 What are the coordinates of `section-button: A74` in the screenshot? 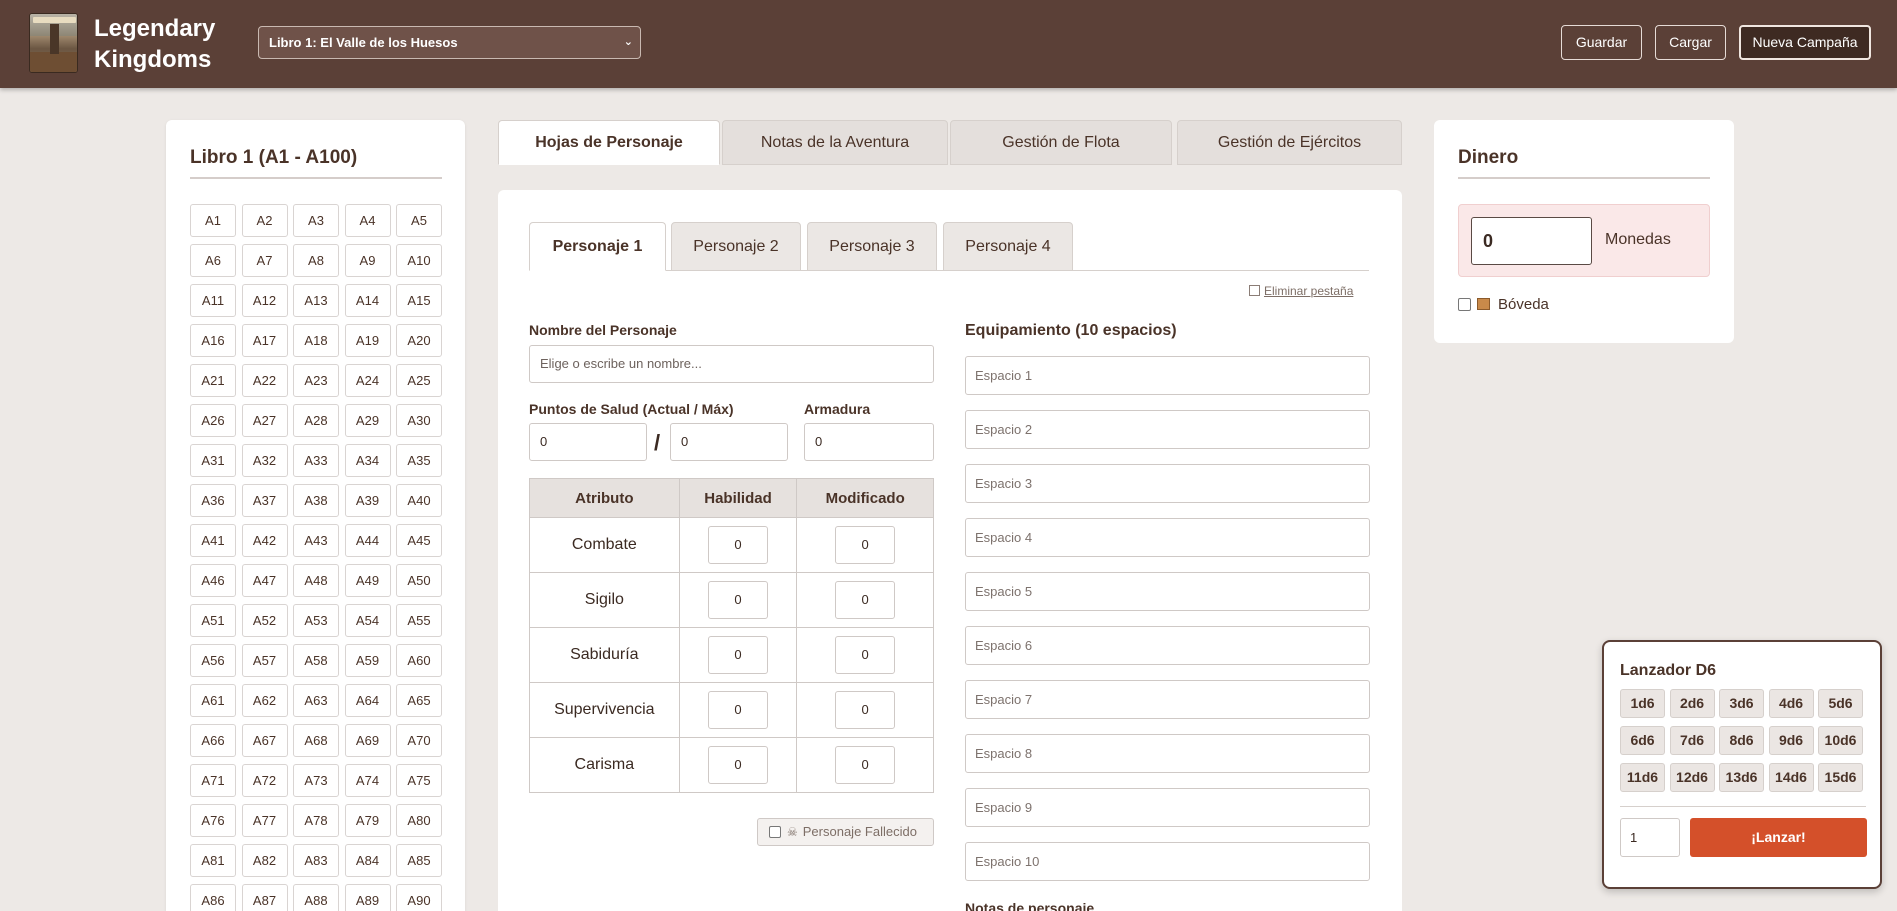 It's located at (367, 780).